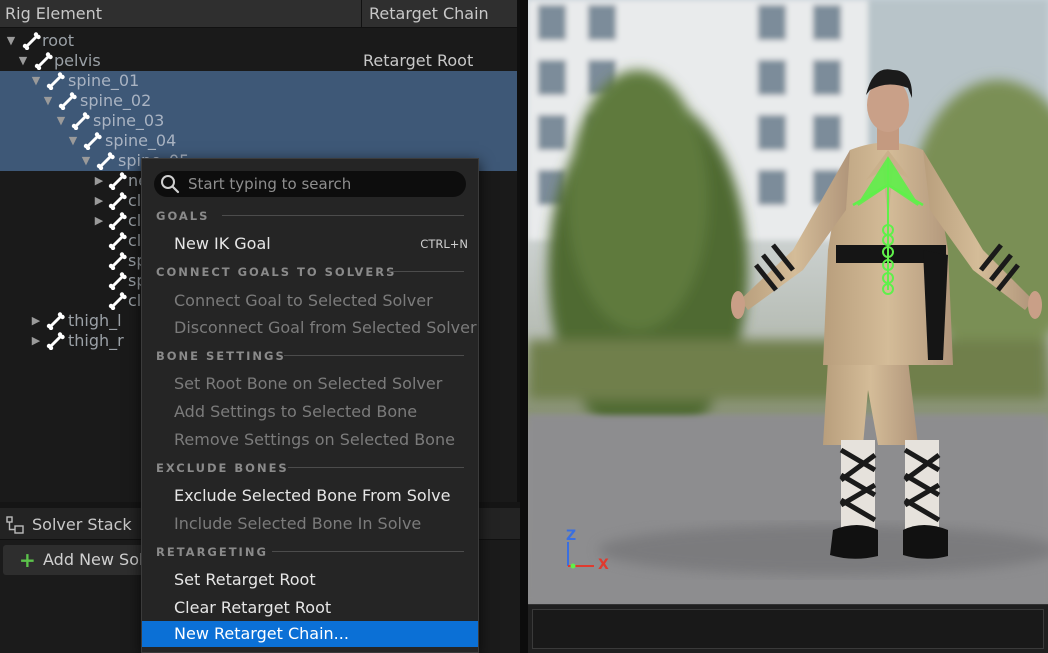 This screenshot has height=653, width=1048. I want to click on menu-item-set-root-bone: Set Root Bone on Selected Solver, so click(310, 384).